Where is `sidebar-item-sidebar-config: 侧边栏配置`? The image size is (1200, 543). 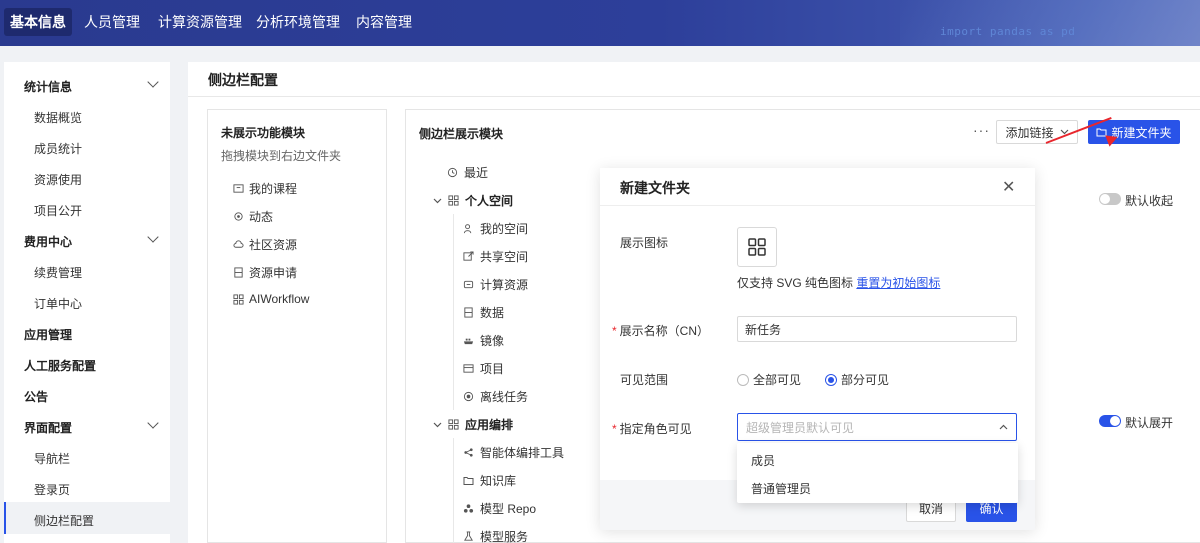 sidebar-item-sidebar-config: 侧边栏配置 is located at coordinates (64, 520).